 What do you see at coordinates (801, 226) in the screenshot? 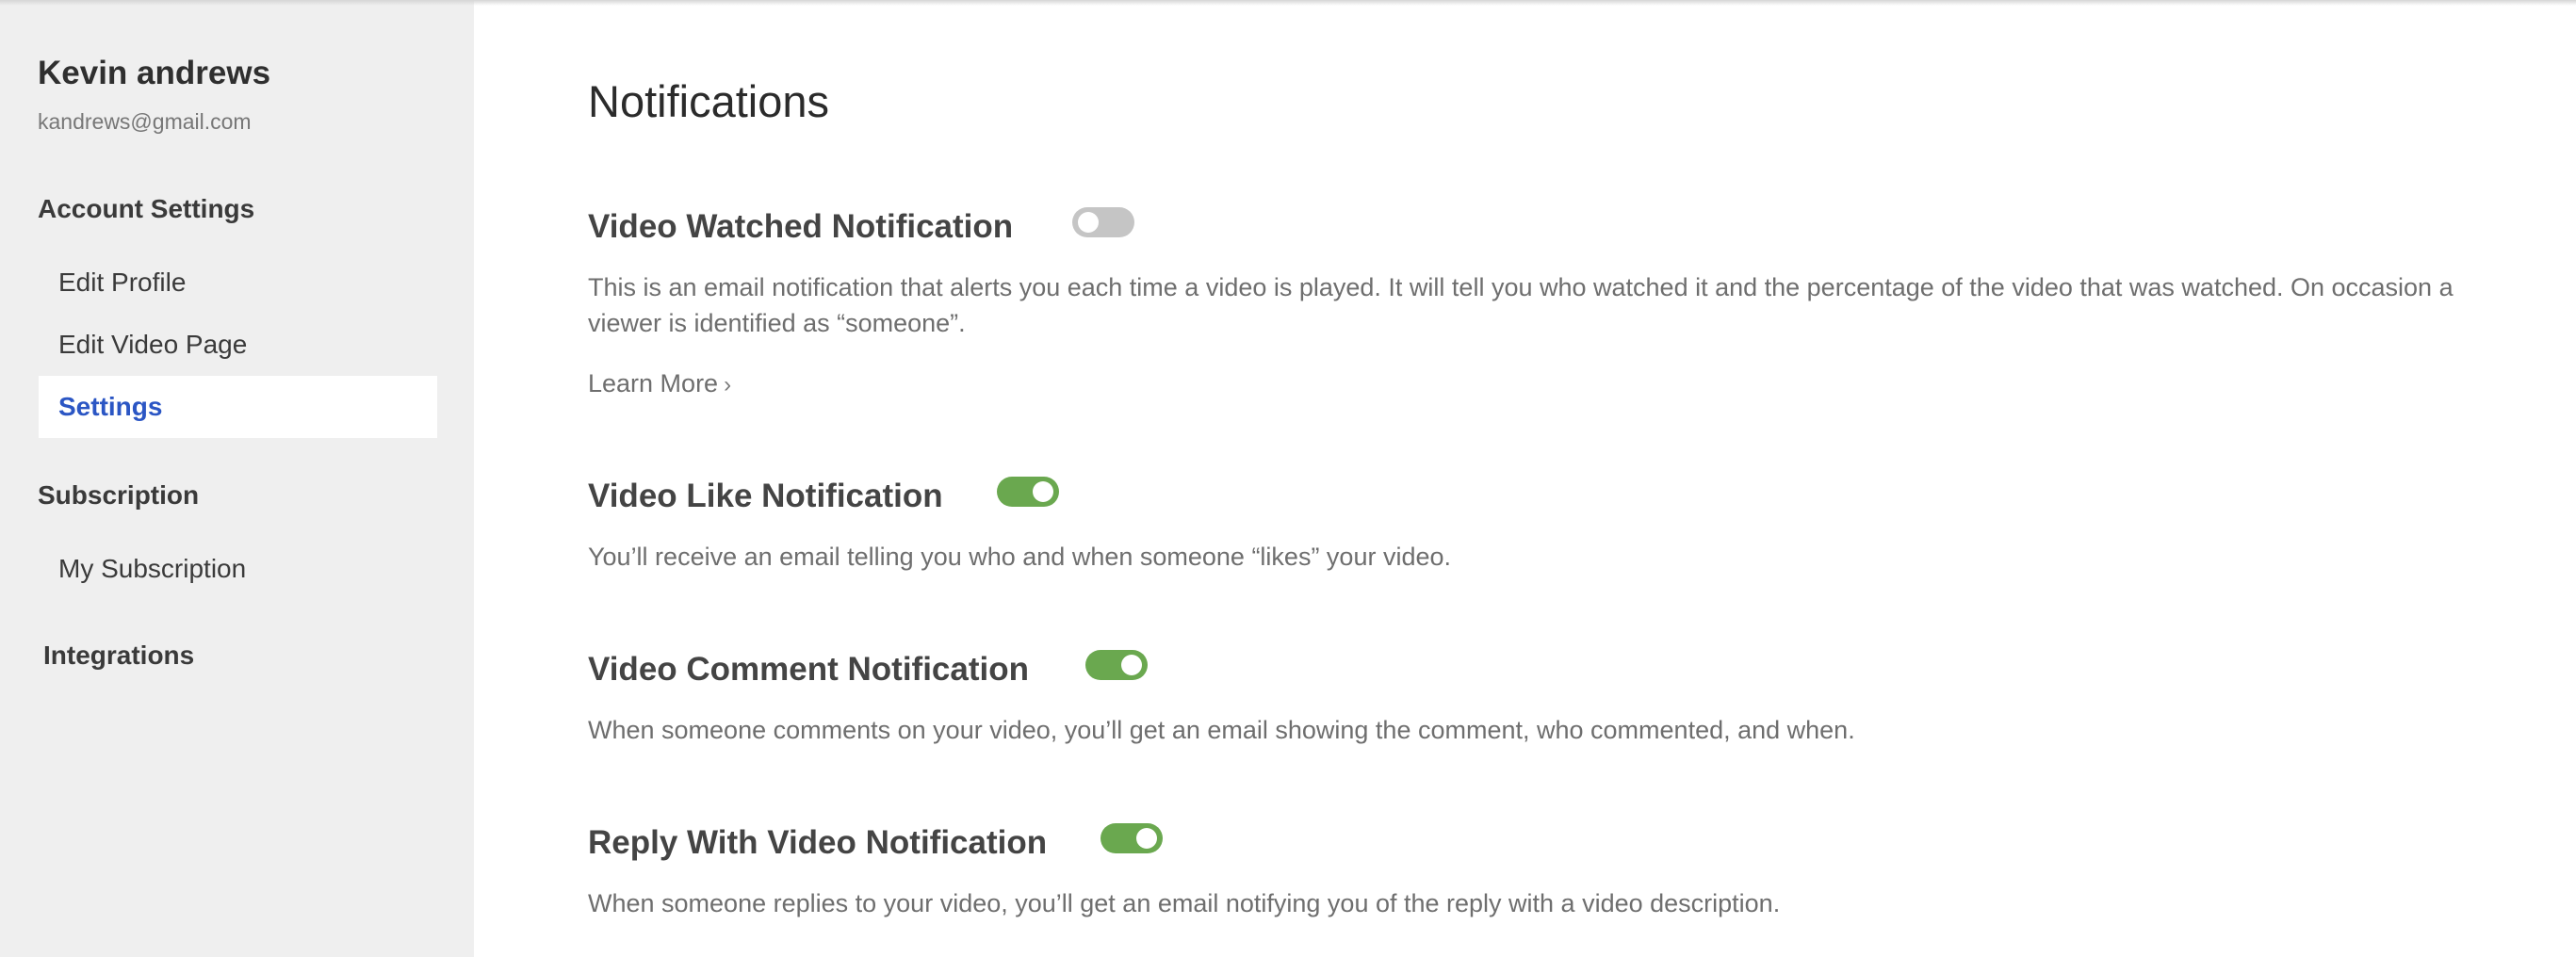
I see `notification-title-video-watched: Video Watched Notification` at bounding box center [801, 226].